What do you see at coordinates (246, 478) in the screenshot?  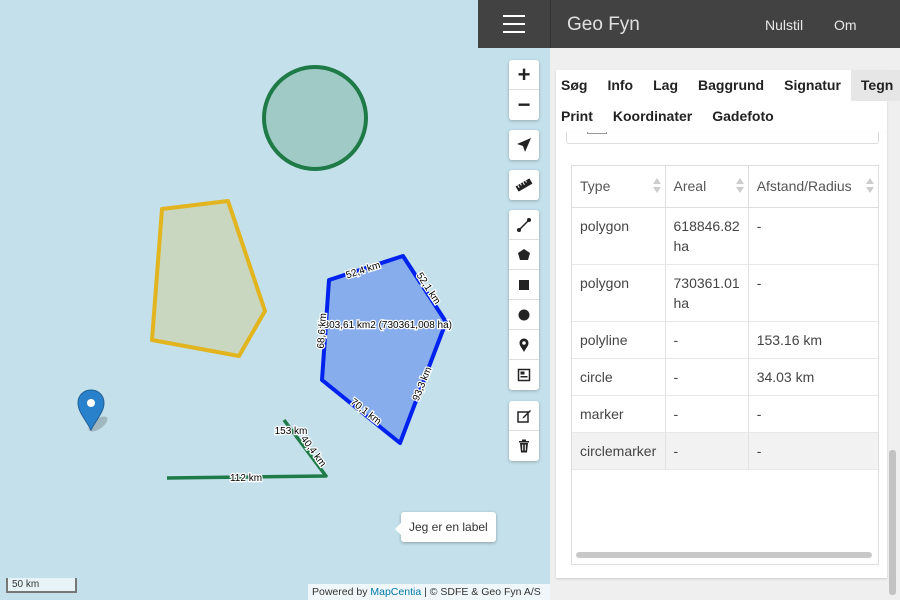 I see `measure-label-segment: 112 km` at bounding box center [246, 478].